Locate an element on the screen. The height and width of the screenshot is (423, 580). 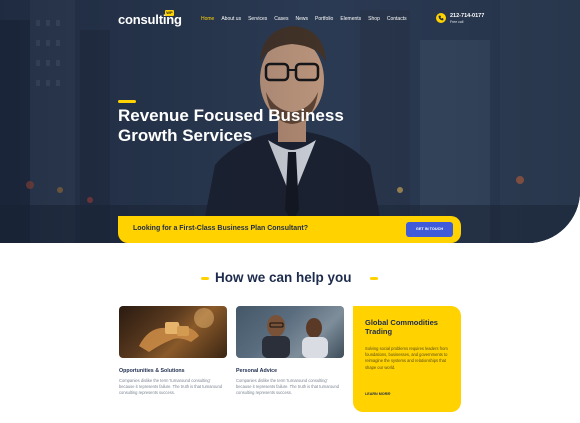
hero-title-line1: Revenue Focused Business is located at coordinates (231, 115).